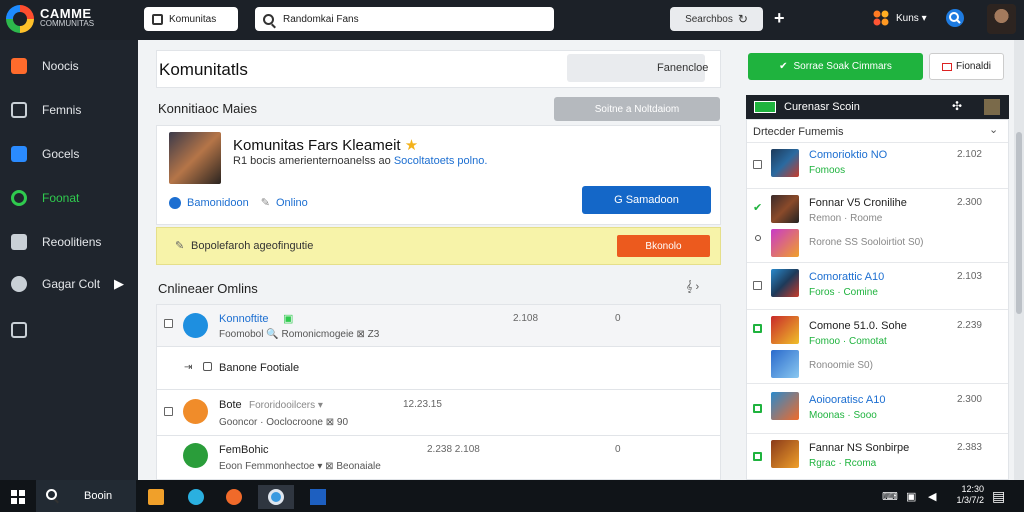 The image size is (1024, 512). Describe the element at coordinates (1019, 223) in the screenshot. I see `scrollbar-thumb` at that location.